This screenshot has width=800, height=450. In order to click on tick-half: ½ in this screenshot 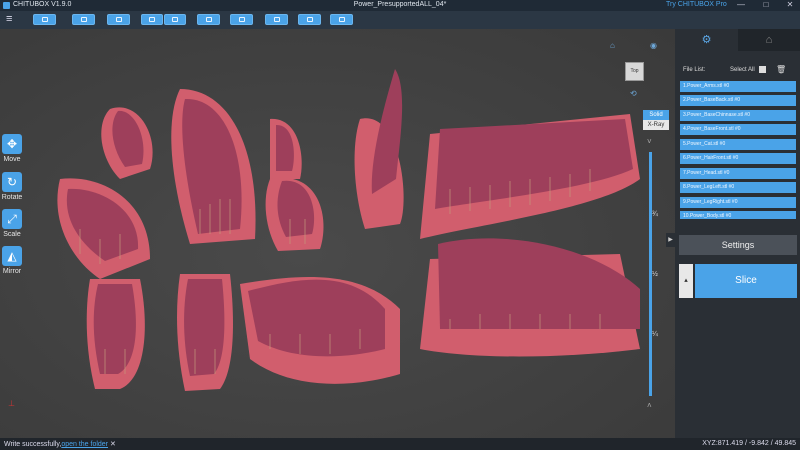, I will do `click(655, 274)`.